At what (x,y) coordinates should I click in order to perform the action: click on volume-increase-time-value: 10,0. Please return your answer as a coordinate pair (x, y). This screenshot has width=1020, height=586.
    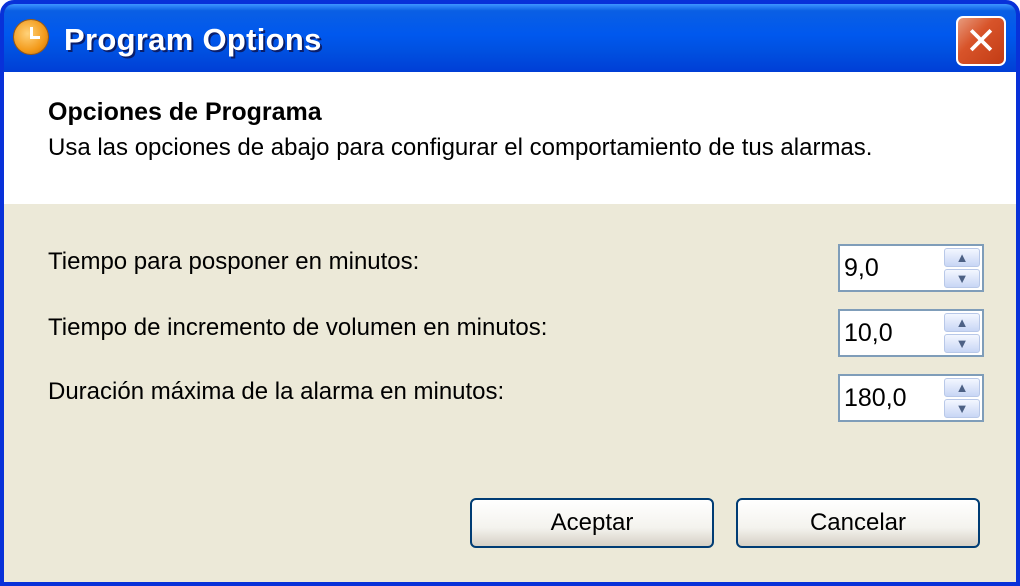
    Looking at the image, I should click on (868, 333).